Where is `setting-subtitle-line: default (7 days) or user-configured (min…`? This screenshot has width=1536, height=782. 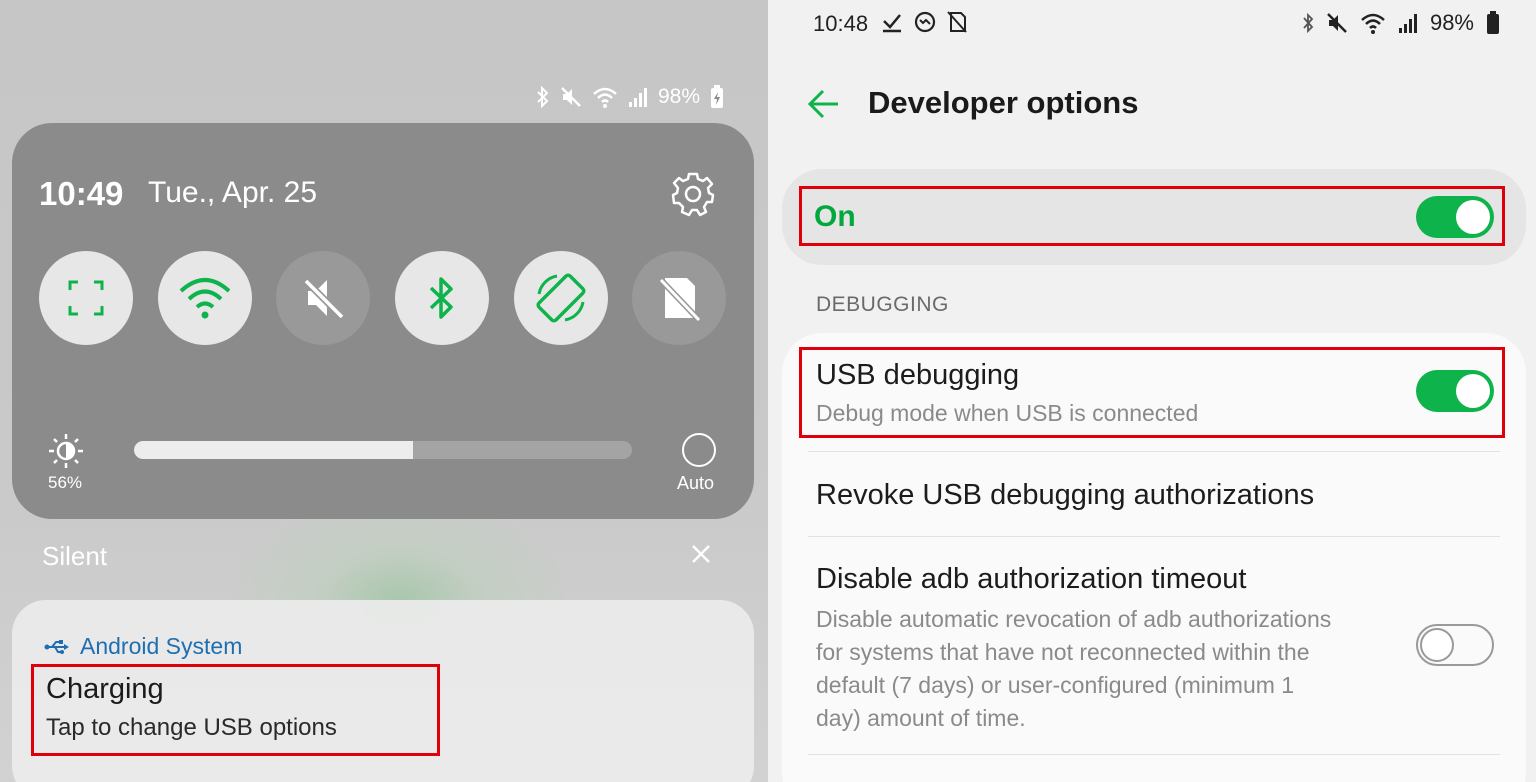
setting-subtitle-line: default (7 days) or user-configured (min… is located at coordinates (1055, 685).